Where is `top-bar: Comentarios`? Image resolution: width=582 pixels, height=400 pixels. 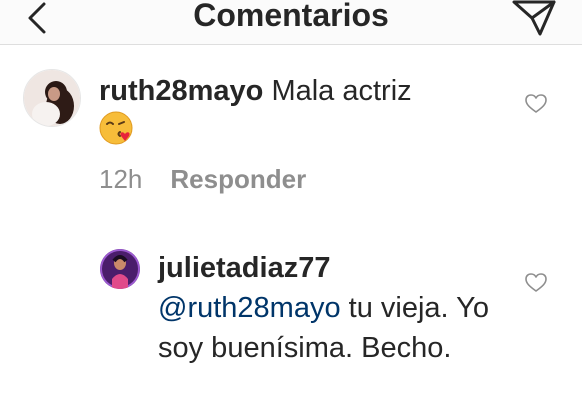 top-bar: Comentarios is located at coordinates (291, 22).